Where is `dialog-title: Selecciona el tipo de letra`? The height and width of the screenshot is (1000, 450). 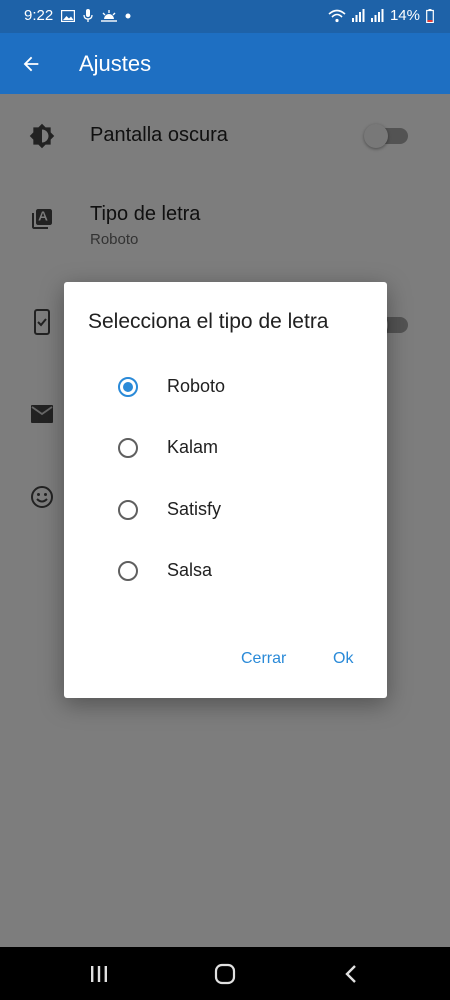
dialog-title: Selecciona el tipo de letra is located at coordinates (208, 321).